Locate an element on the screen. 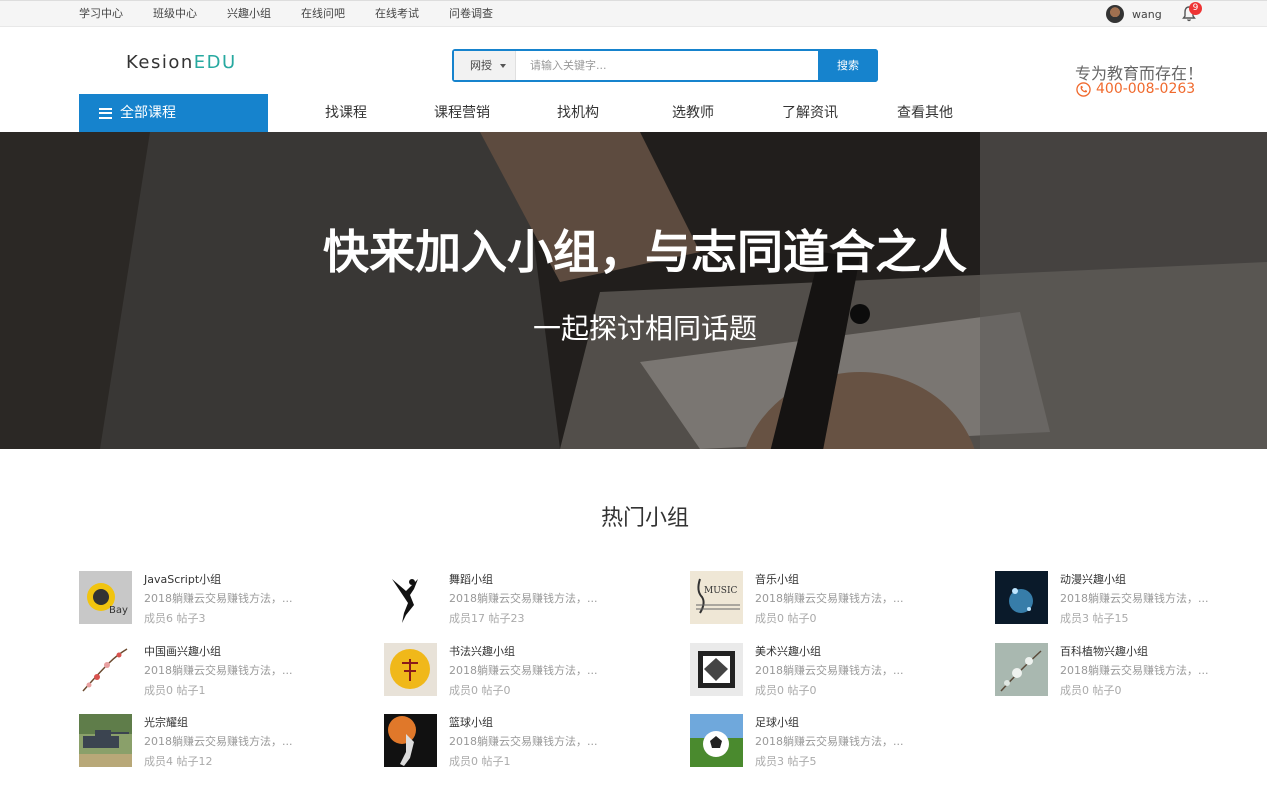  group-card: 光宗耀组 2018躺赚云交易赚钱方法，... 成员4 帖子12 is located at coordinates (219, 741).